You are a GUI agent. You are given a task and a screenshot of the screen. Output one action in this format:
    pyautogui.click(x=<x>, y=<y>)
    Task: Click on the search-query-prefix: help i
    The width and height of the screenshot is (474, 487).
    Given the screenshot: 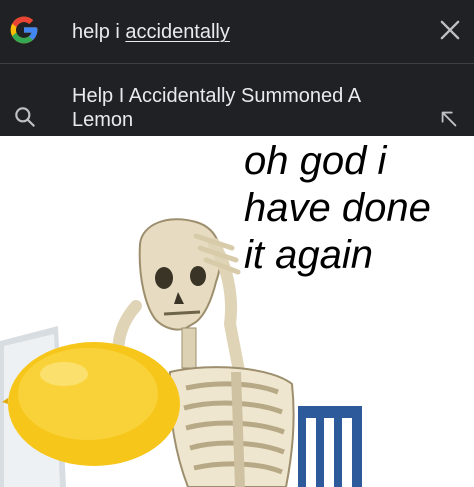 What is the action you would take?
    pyautogui.click(x=99, y=32)
    